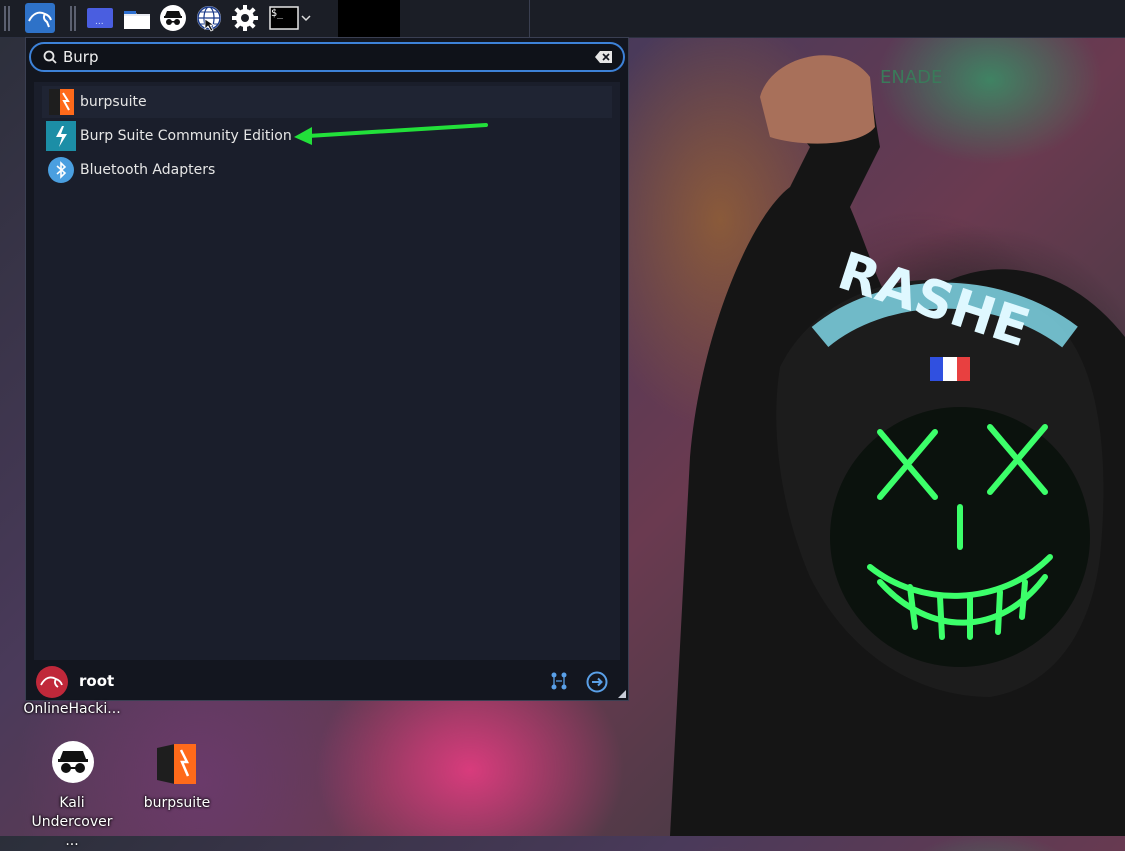 The height and width of the screenshot is (851, 1125). Describe the element at coordinates (327, 102) in the screenshot. I see `result-burpsuite: burpsuite` at that location.